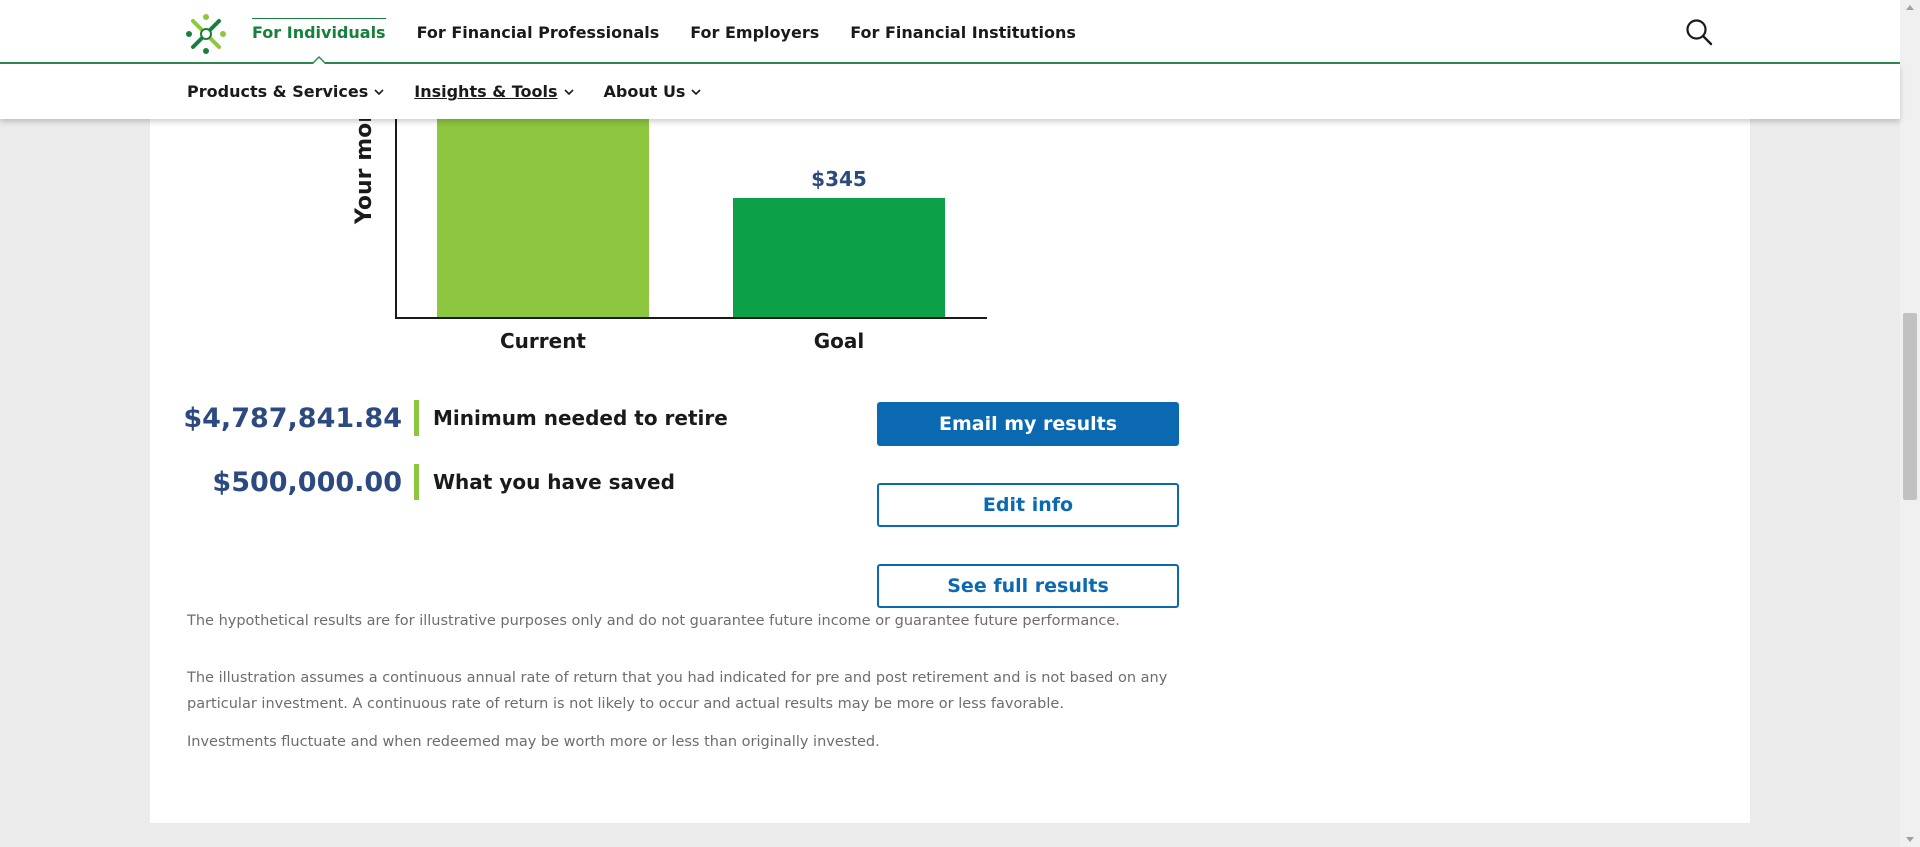  I want to click on bar-goal-data-label: $345, so click(839, 179).